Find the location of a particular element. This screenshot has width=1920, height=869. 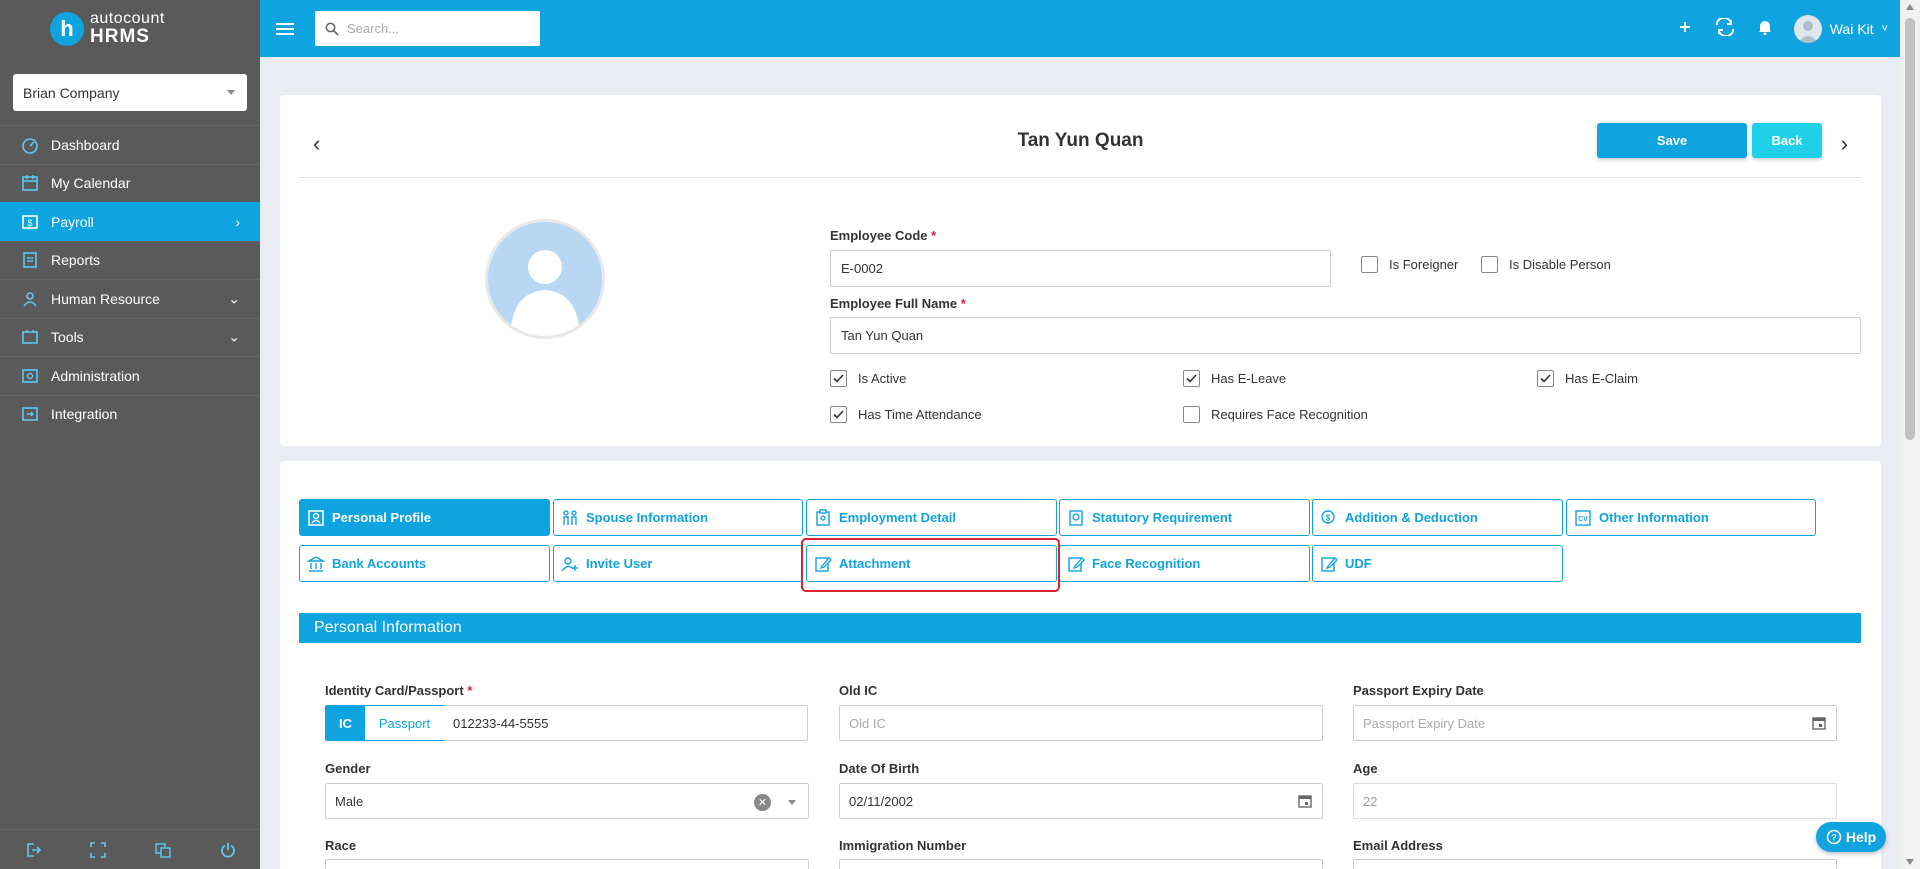

save-button: Save is located at coordinates (1672, 140).